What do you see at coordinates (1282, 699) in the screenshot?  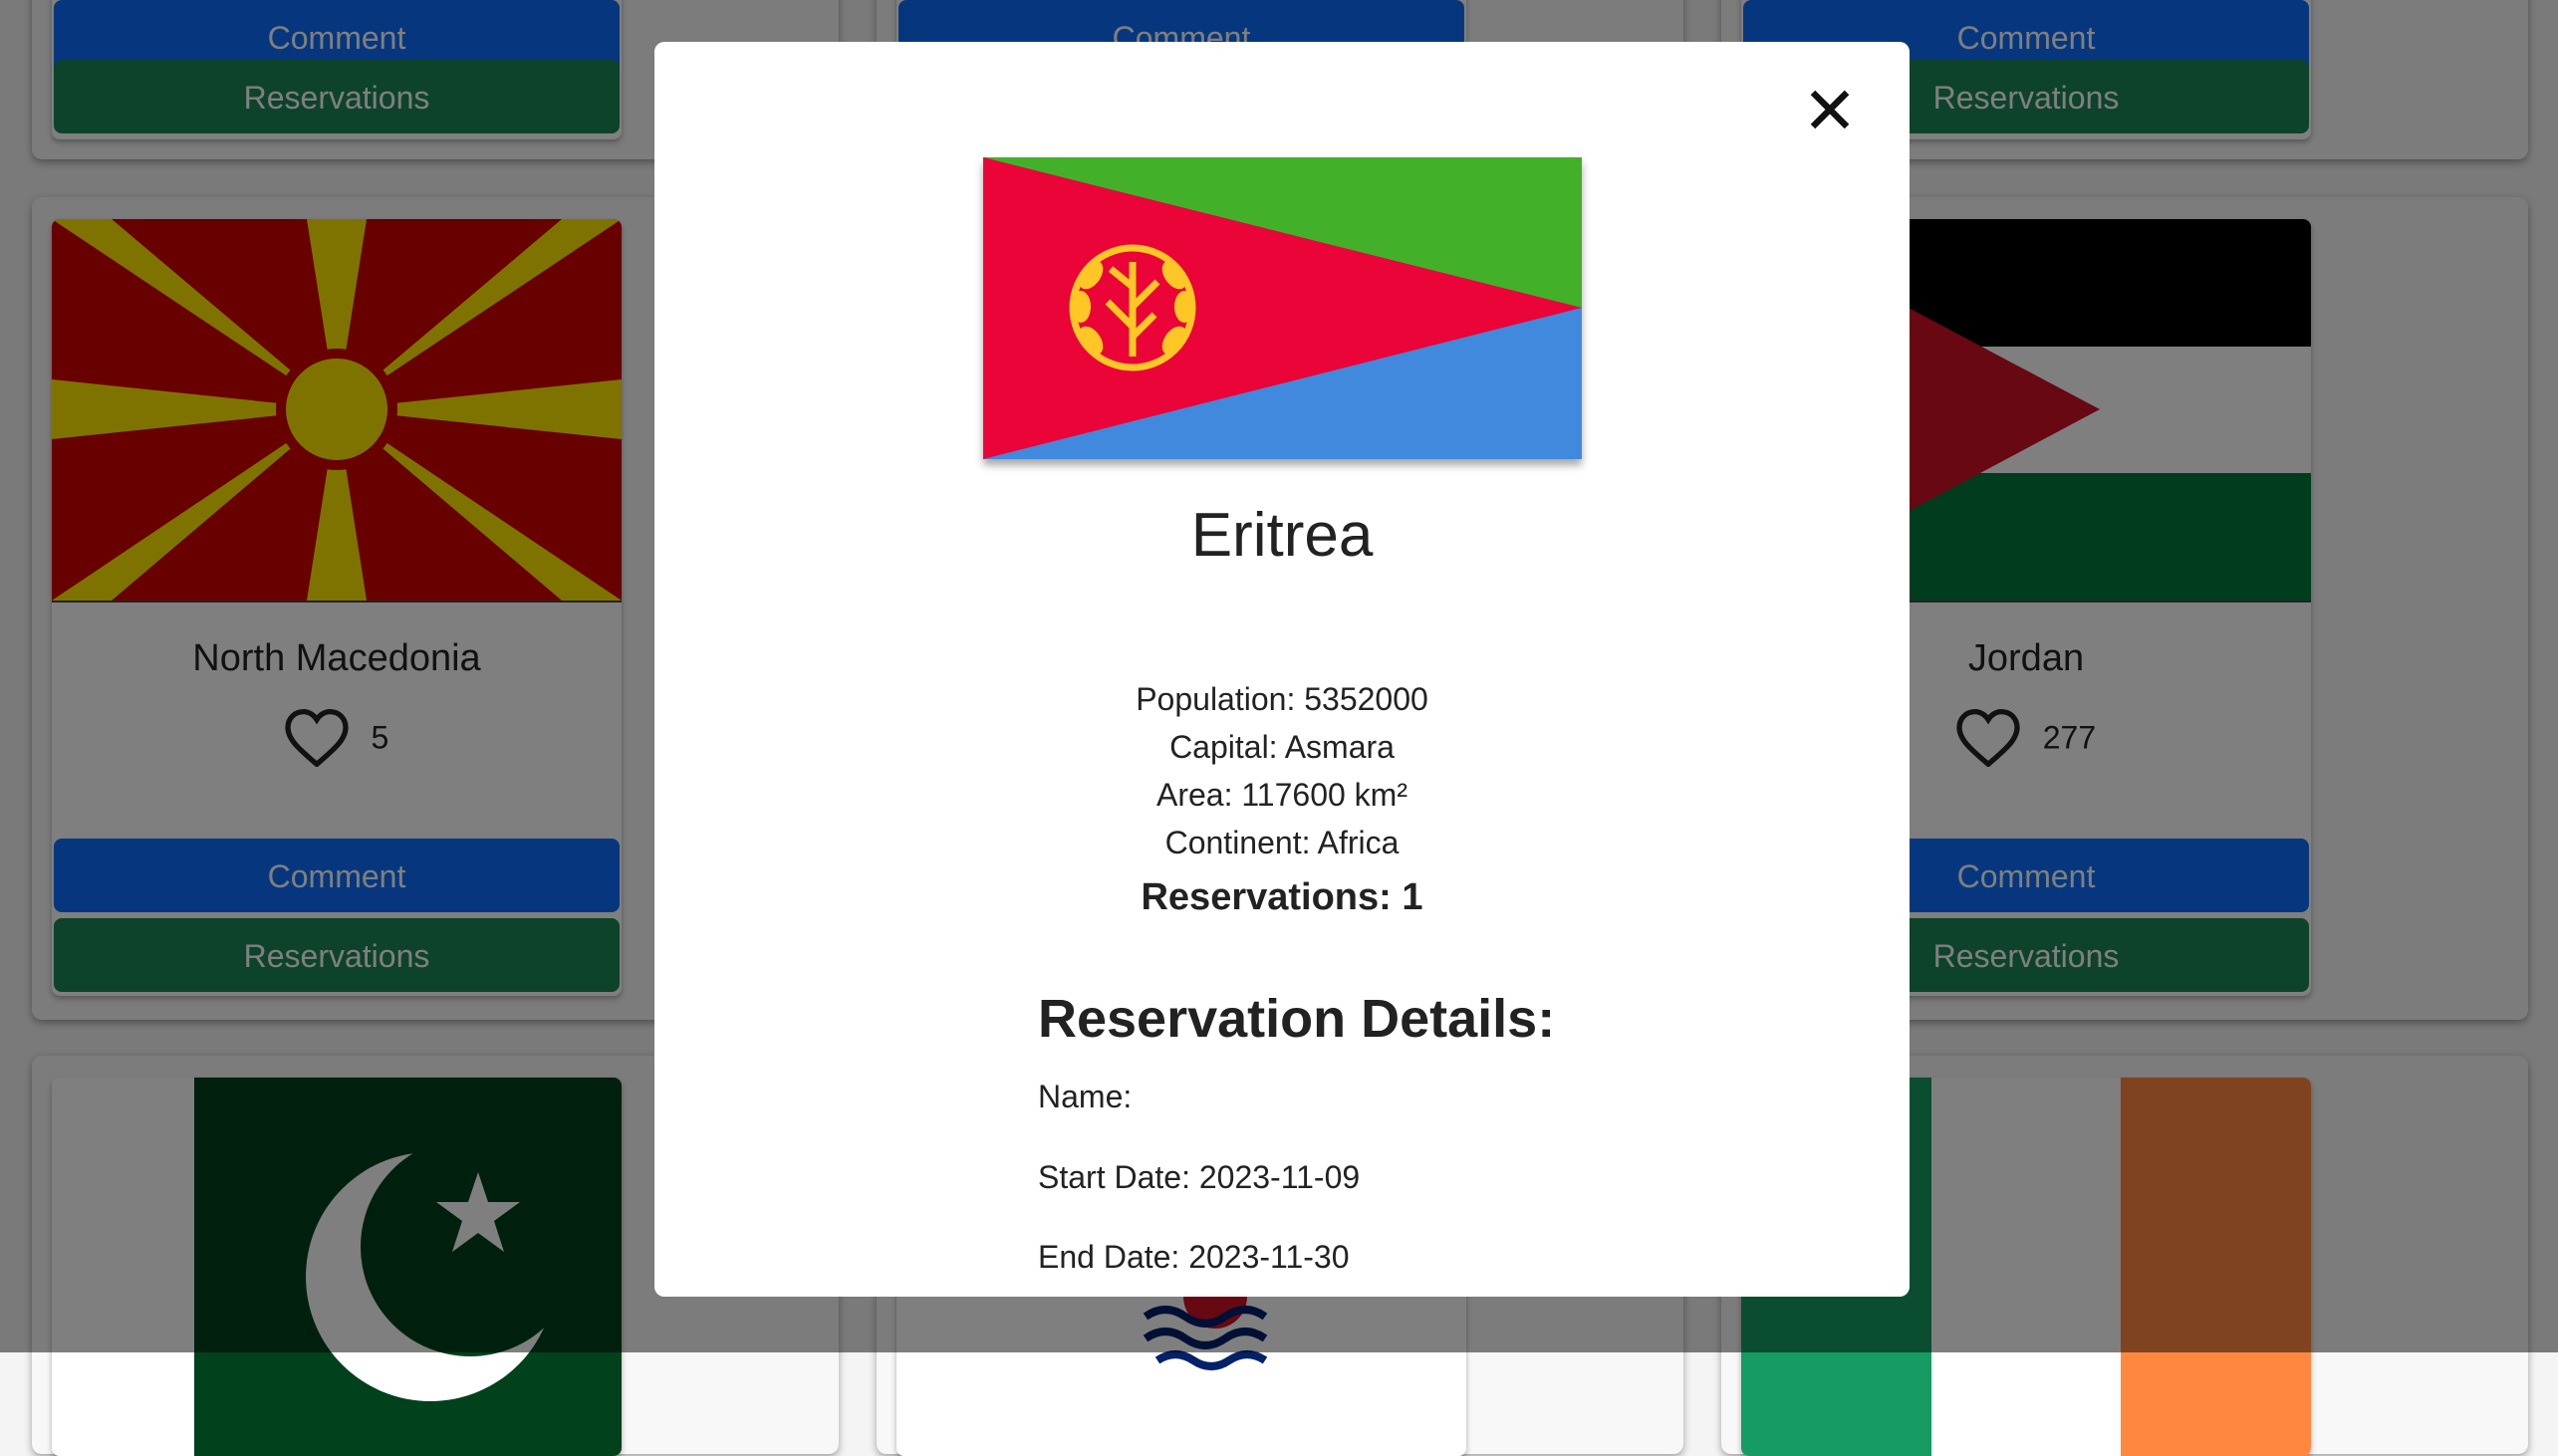 I see `population: Population: 5352000` at bounding box center [1282, 699].